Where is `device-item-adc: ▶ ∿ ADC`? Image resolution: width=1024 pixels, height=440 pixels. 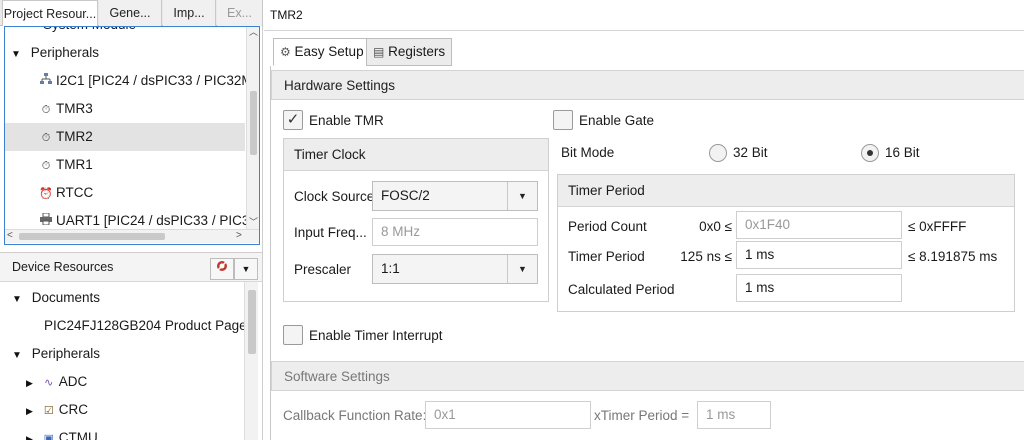
device-item-adc: ▶ ∿ ADC is located at coordinates (56, 382).